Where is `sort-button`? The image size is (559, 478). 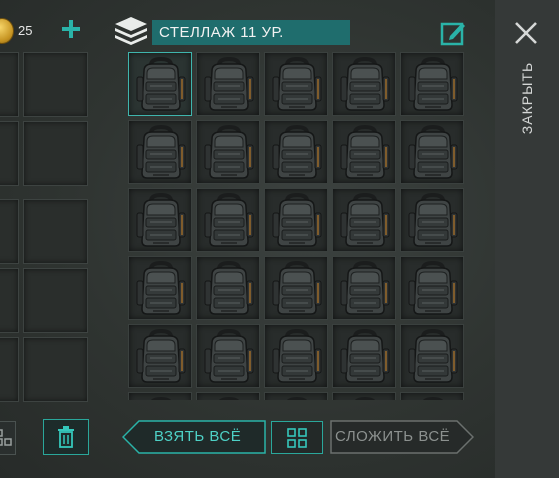 sort-button is located at coordinates (297, 437).